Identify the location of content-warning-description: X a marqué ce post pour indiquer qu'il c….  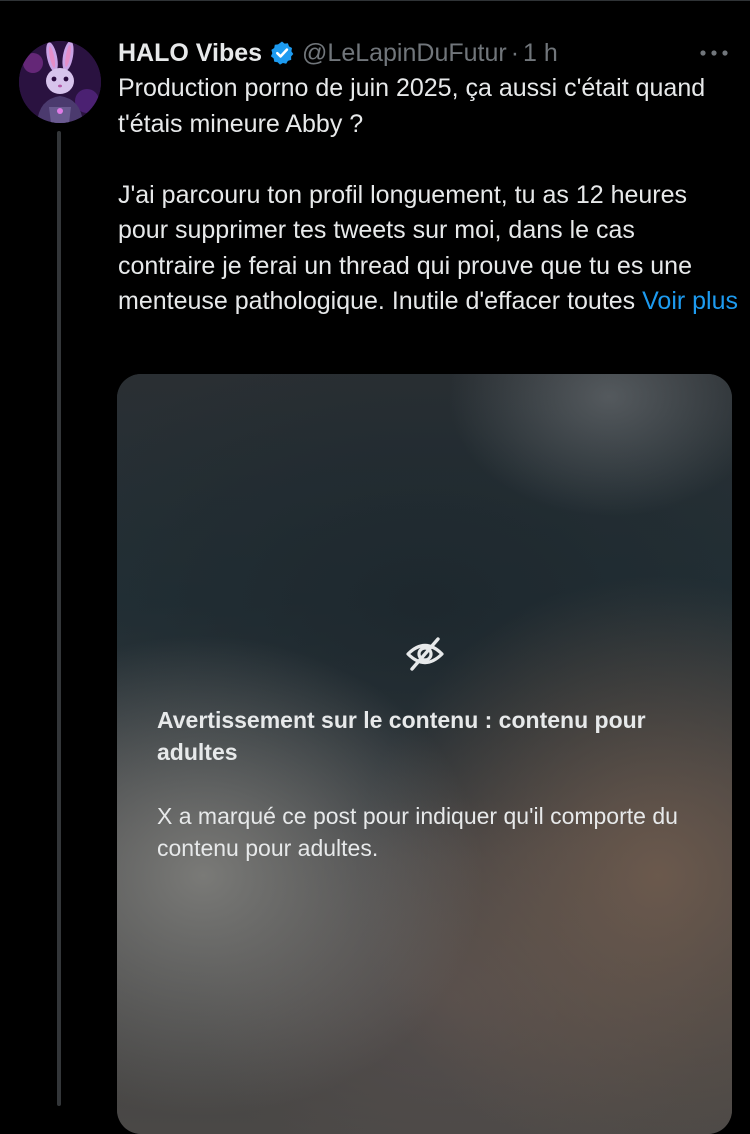
(417, 832).